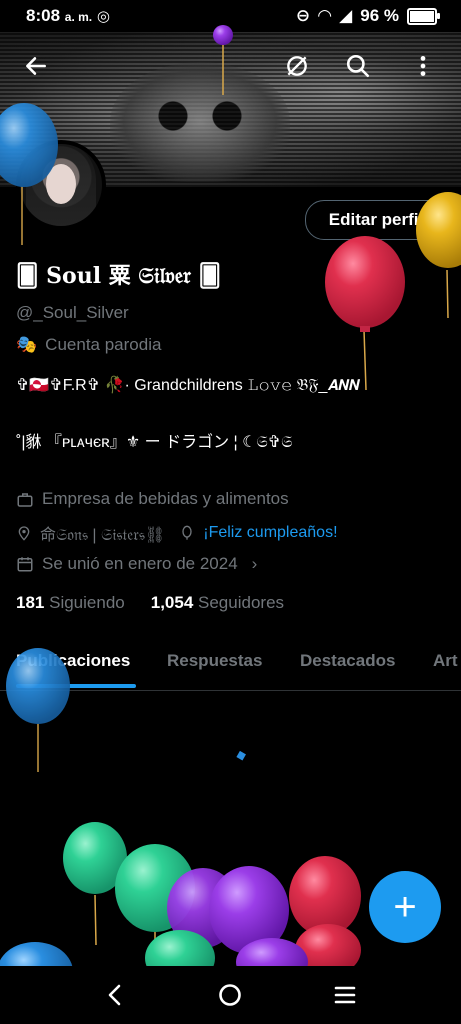 This screenshot has height=1024, width=461. What do you see at coordinates (325, 916) in the screenshot?
I see `balloon-red-bottom` at bounding box center [325, 916].